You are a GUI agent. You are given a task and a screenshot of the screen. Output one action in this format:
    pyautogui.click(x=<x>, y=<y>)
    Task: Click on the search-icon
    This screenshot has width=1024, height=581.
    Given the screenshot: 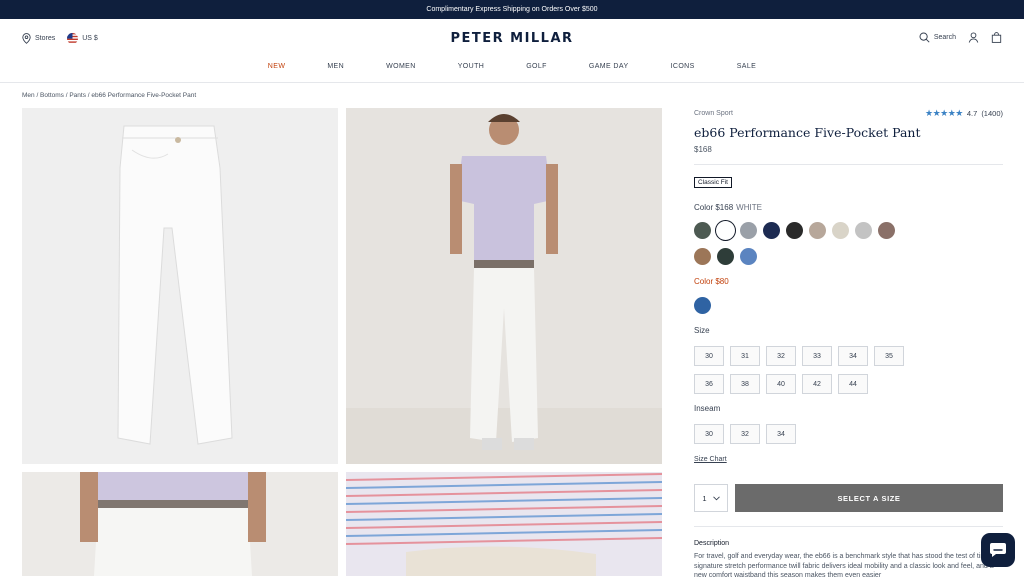 What is the action you would take?
    pyautogui.click(x=924, y=37)
    